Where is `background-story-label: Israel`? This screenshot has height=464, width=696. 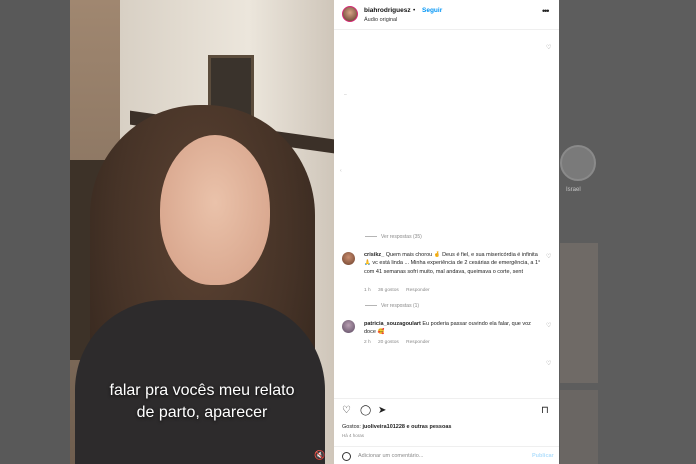
background-story-label: Israel is located at coordinates (573, 190).